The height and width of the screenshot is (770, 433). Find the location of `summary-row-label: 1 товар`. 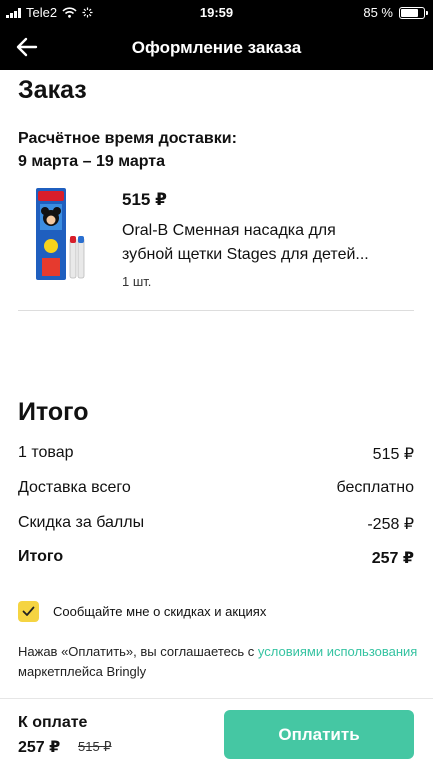

summary-row-label: 1 товар is located at coordinates (46, 452).